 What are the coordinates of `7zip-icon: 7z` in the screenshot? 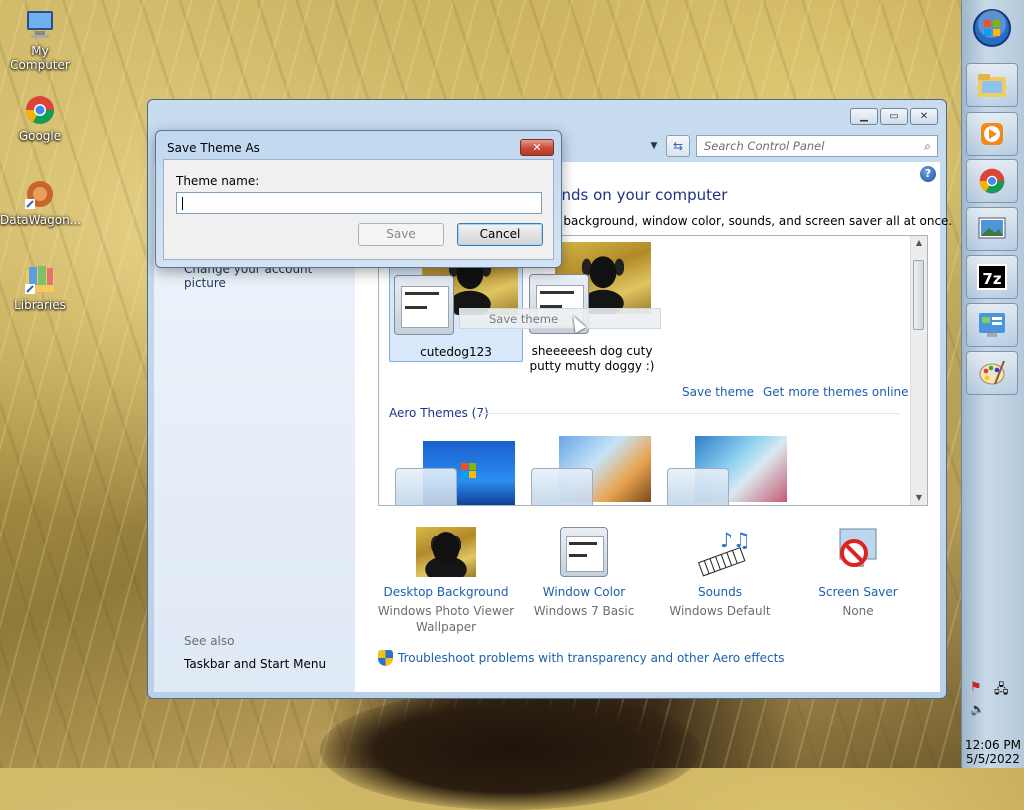 It's located at (992, 277).